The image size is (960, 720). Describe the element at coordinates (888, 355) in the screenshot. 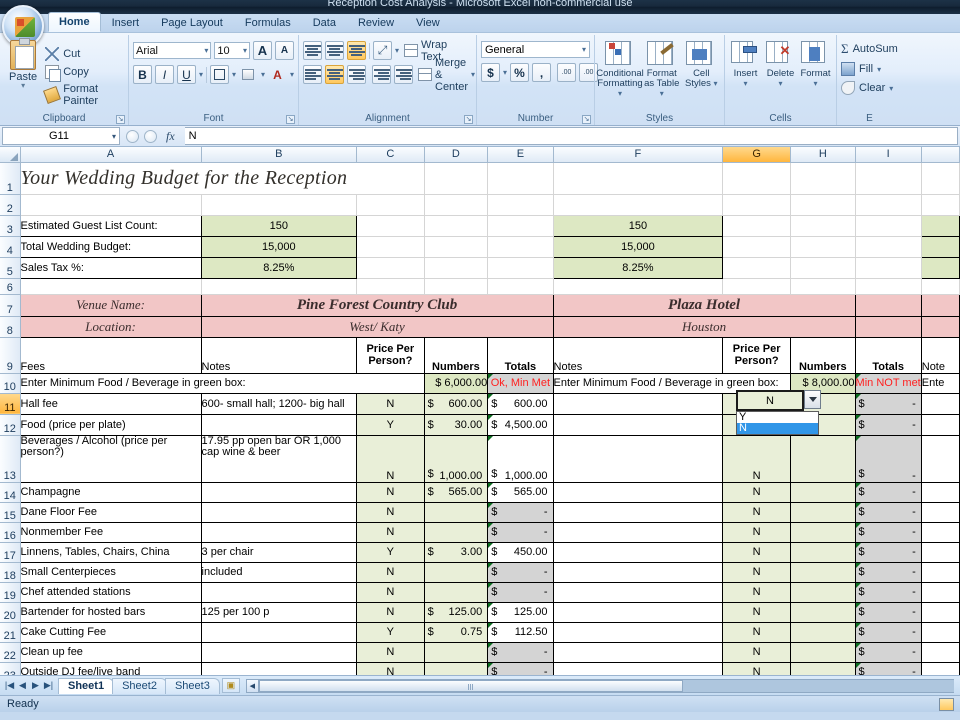

I see `header-totals-venue2: Totals` at that location.